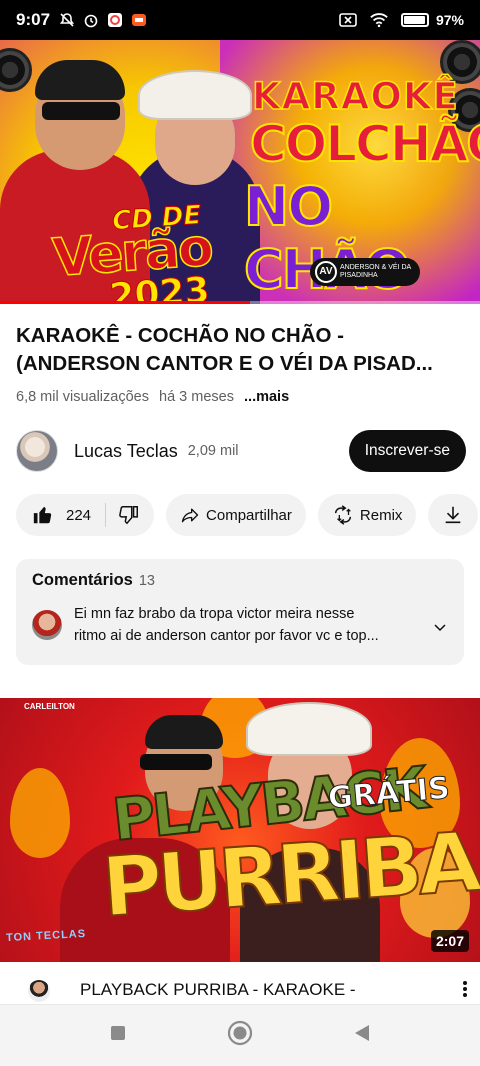 This screenshot has height=1066, width=480. Describe the element at coordinates (67, 20) in the screenshot. I see `mute-bell-icon` at that location.